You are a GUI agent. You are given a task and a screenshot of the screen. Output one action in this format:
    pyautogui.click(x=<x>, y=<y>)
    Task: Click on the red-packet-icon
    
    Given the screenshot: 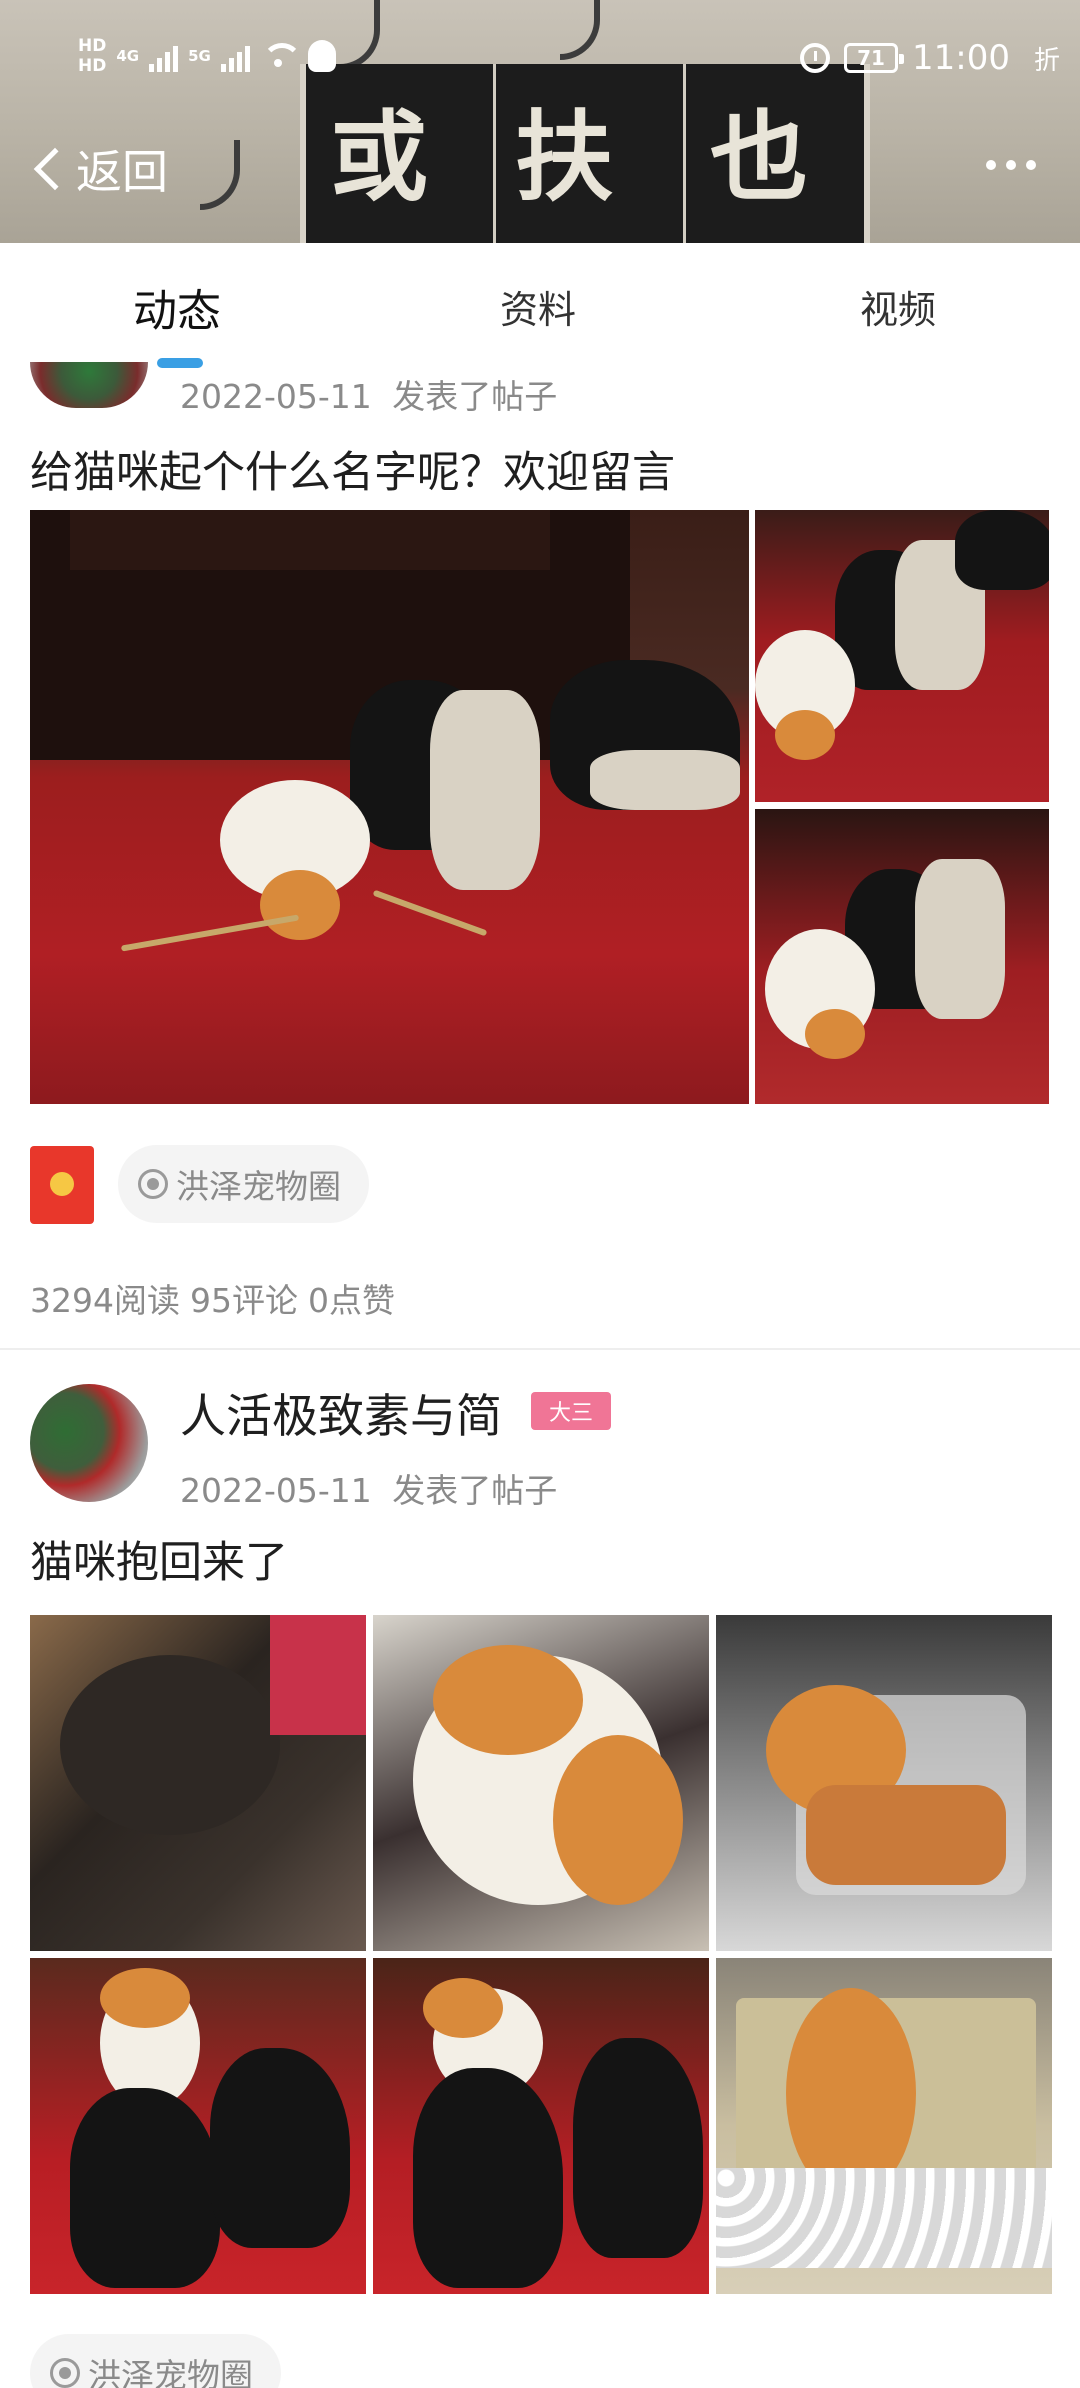 What is the action you would take?
    pyautogui.click(x=62, y=1185)
    